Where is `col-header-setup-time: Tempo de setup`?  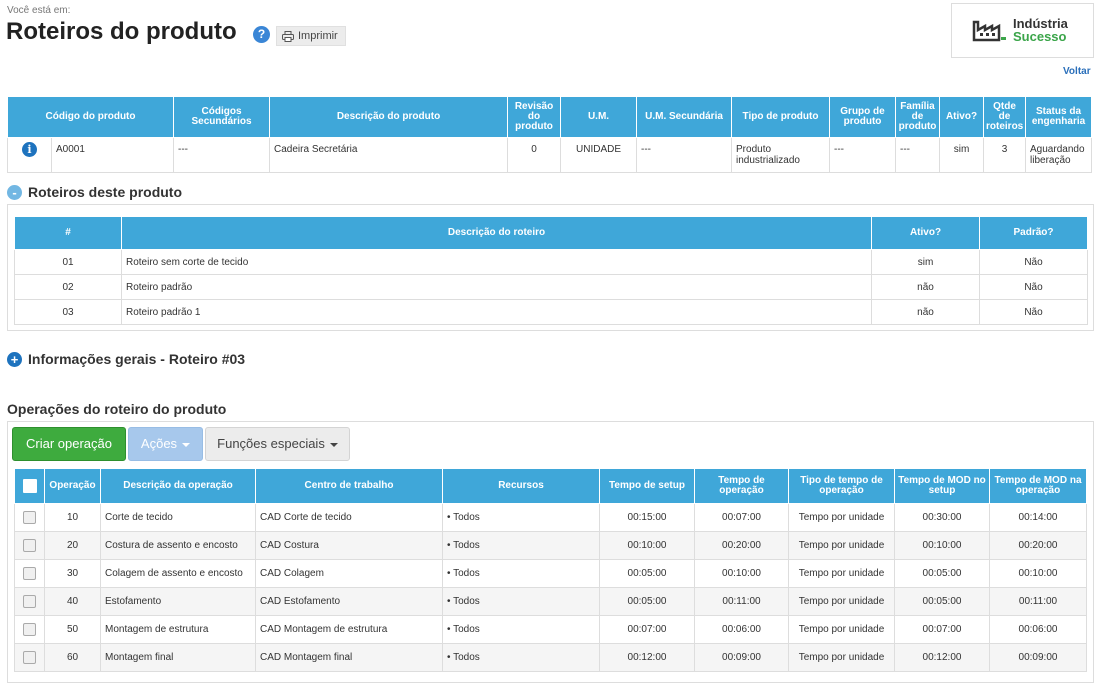 col-header-setup-time: Tempo de setup is located at coordinates (647, 486).